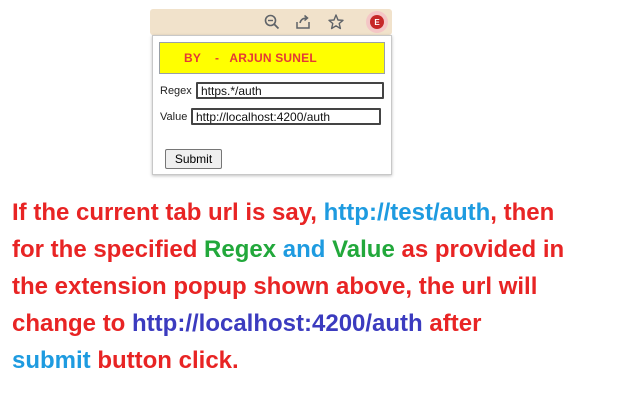 Image resolution: width=640 pixels, height=400 pixels. What do you see at coordinates (174, 117) in the screenshot?
I see `value-label: Value` at bounding box center [174, 117].